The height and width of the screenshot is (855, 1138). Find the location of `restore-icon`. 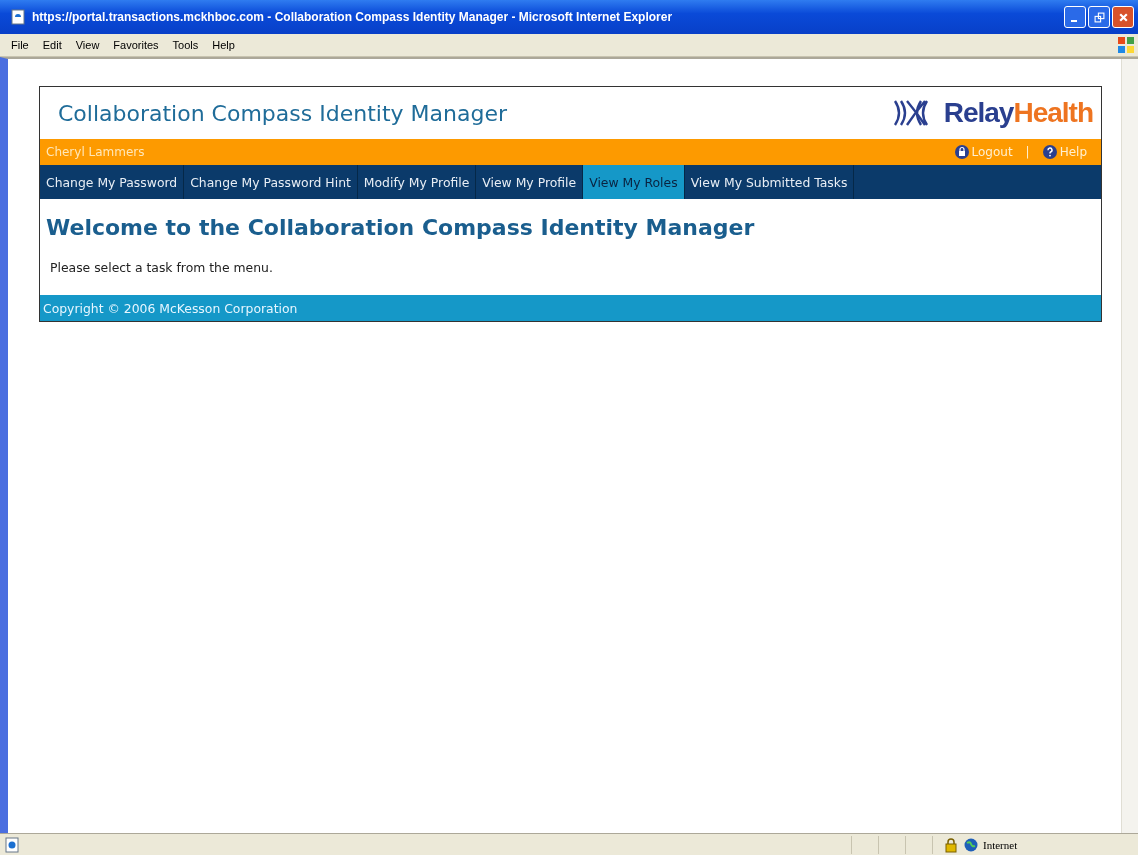

restore-icon is located at coordinates (1099, 17).